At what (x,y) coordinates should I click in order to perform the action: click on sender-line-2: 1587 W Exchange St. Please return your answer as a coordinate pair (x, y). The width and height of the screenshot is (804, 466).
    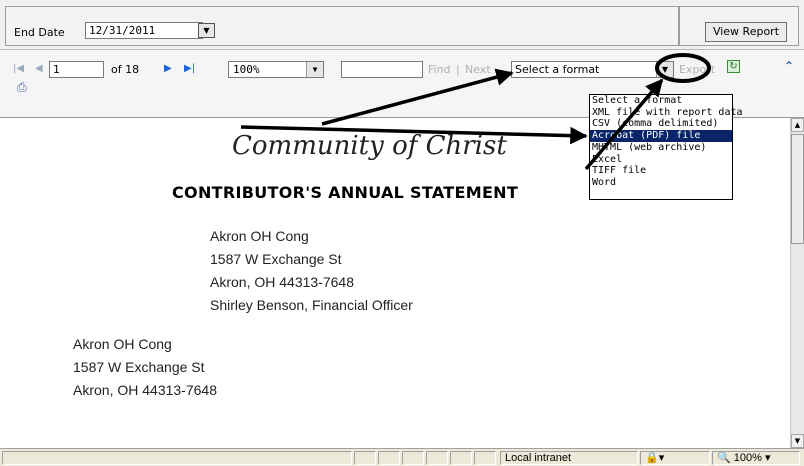
    Looking at the image, I should click on (276, 259).